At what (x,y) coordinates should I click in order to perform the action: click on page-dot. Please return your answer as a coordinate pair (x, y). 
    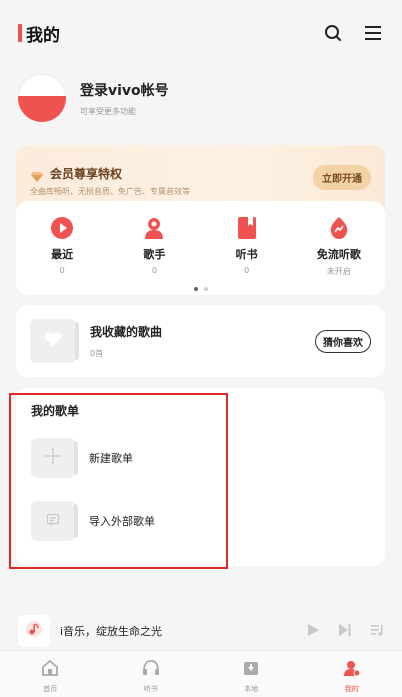
    Looking at the image, I should click on (205, 289).